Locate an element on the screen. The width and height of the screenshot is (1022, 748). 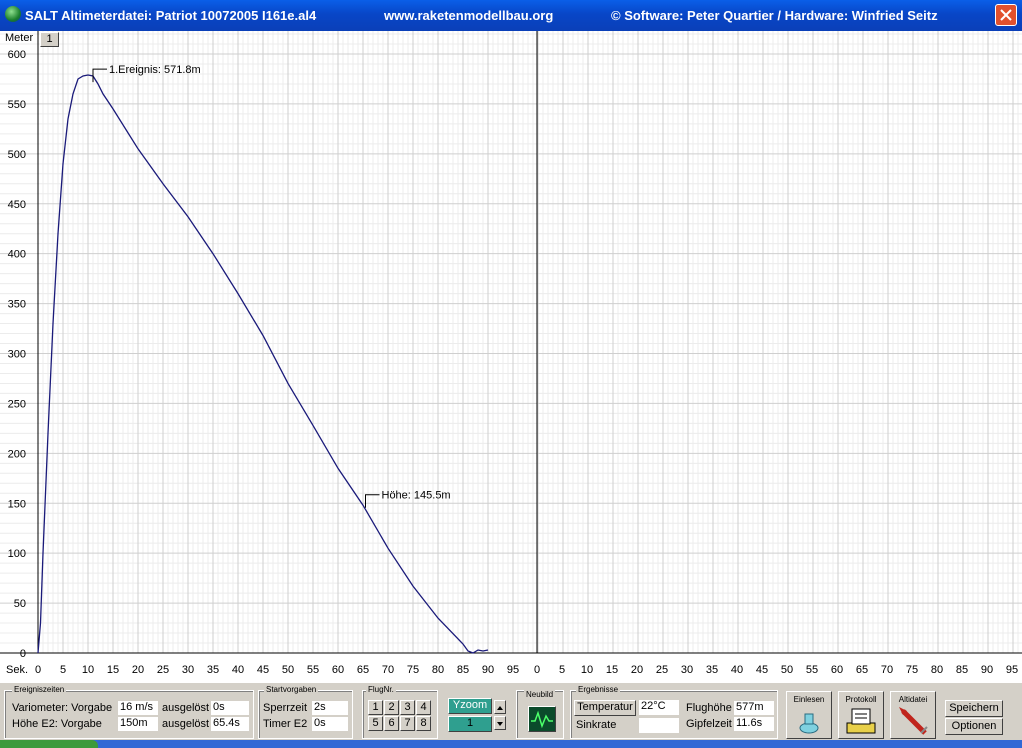
close-button is located at coordinates (1006, 15).